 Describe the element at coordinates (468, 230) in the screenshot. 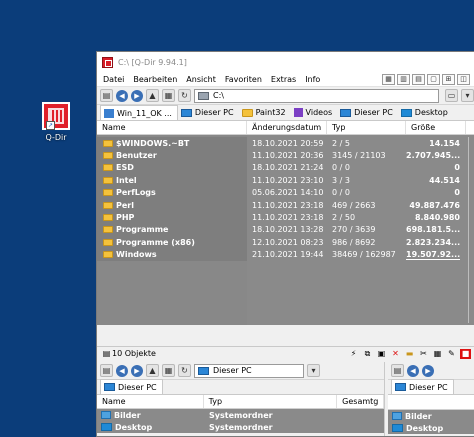

I see `vertical-scrollbar` at that location.